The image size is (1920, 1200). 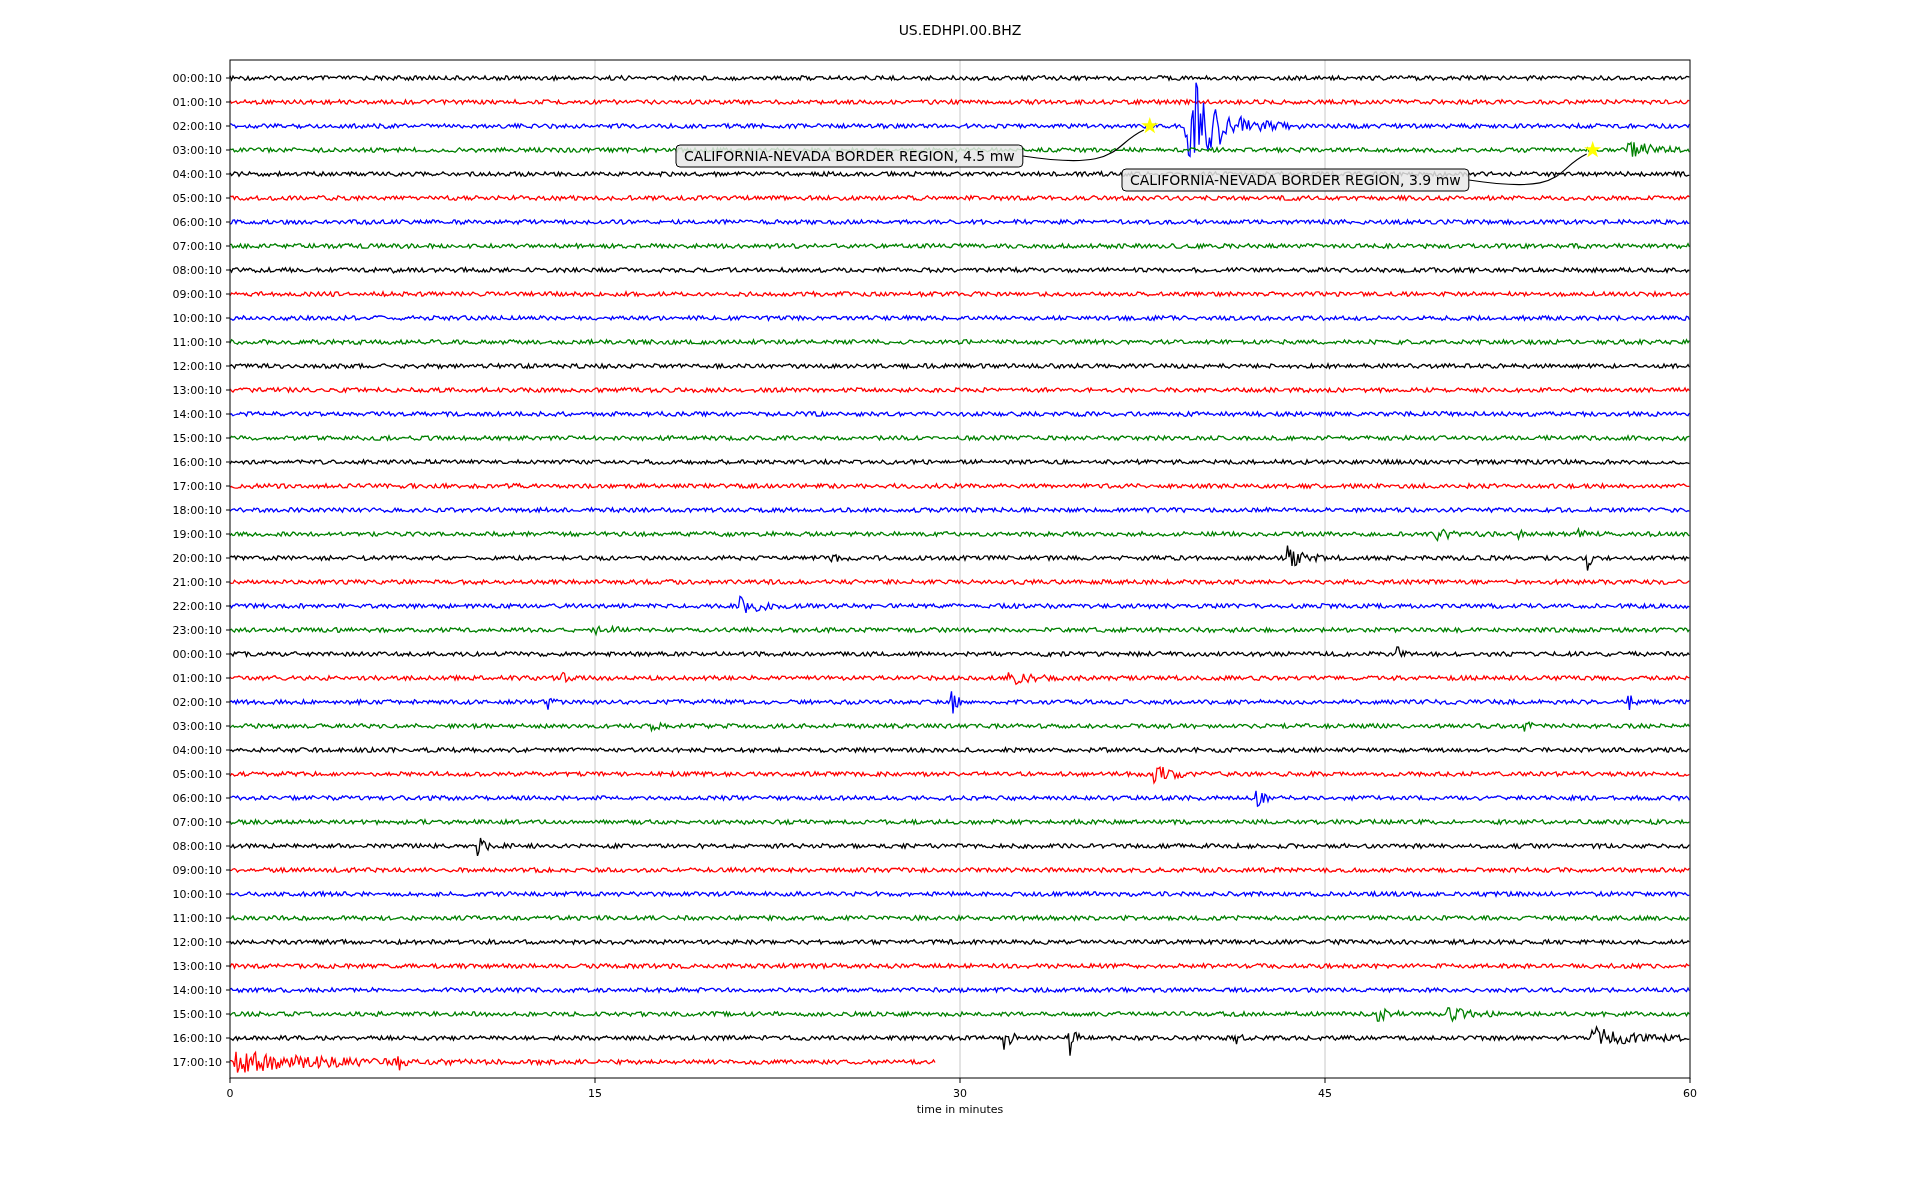 What do you see at coordinates (230, 1093) in the screenshot?
I see `axis-tick-label: 0` at bounding box center [230, 1093].